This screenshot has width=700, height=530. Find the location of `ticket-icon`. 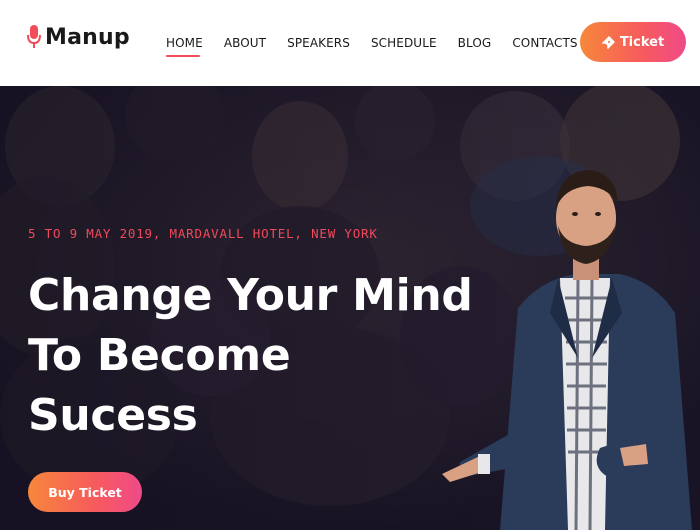

ticket-icon is located at coordinates (608, 42).